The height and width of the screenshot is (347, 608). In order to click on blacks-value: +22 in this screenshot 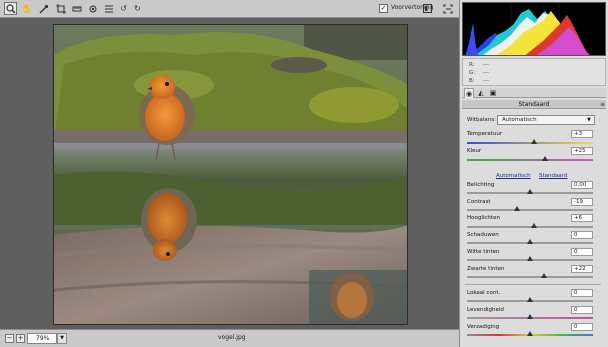, I will do `click(582, 269)`.